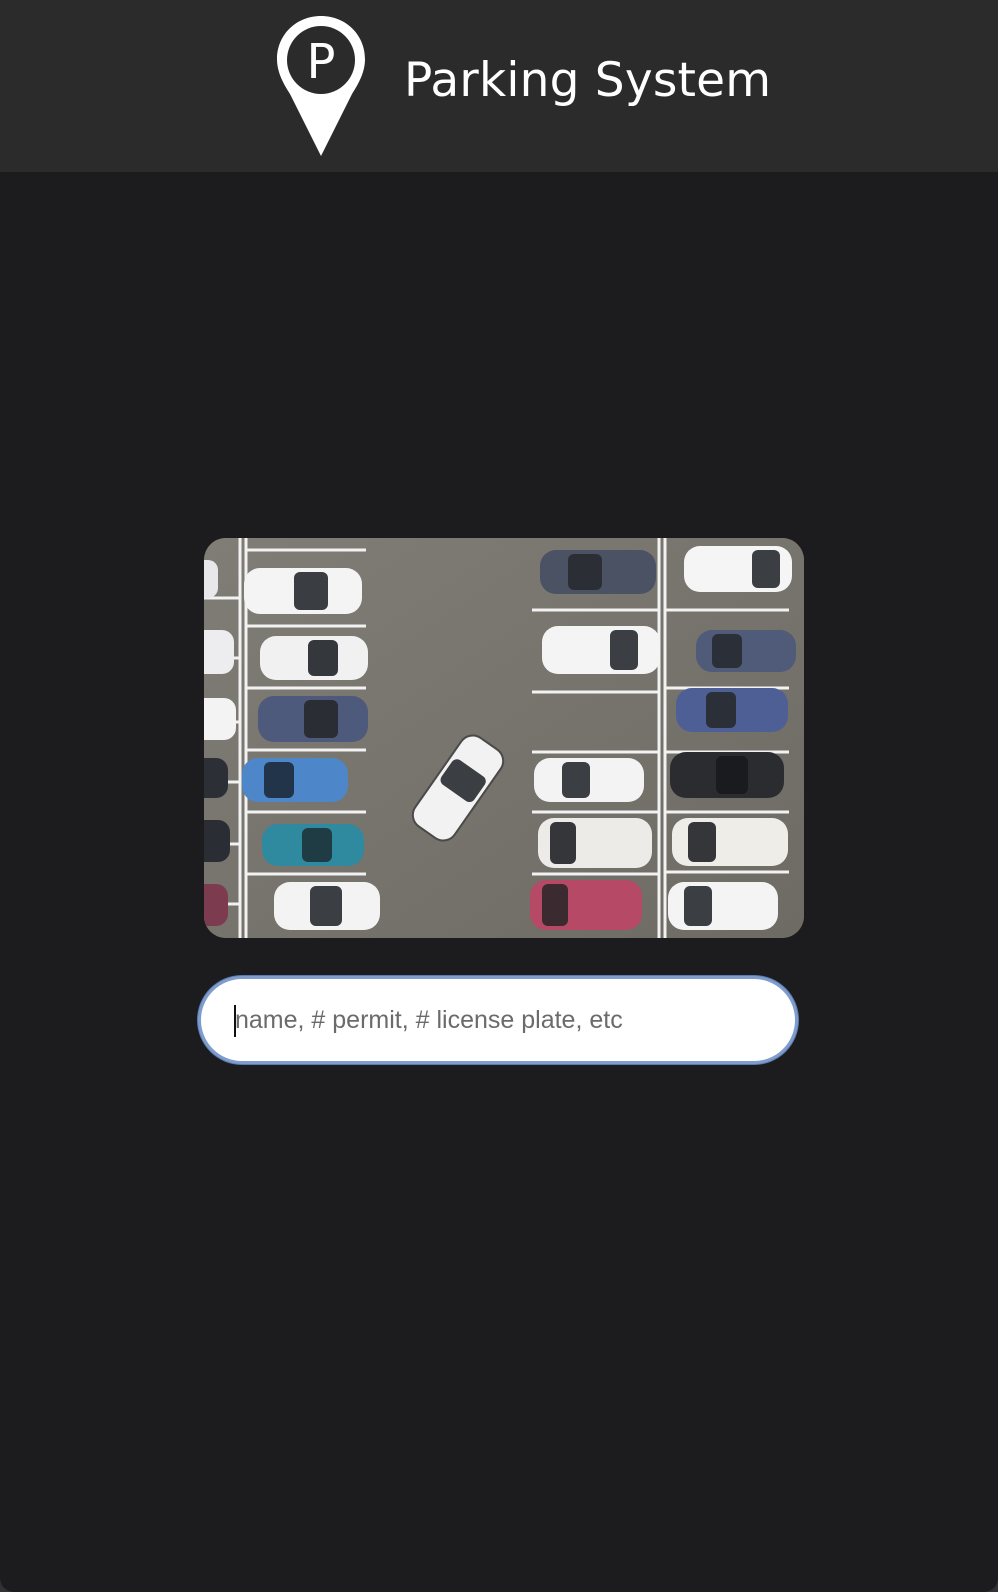  I want to click on logo-letter: P, so click(321, 62).